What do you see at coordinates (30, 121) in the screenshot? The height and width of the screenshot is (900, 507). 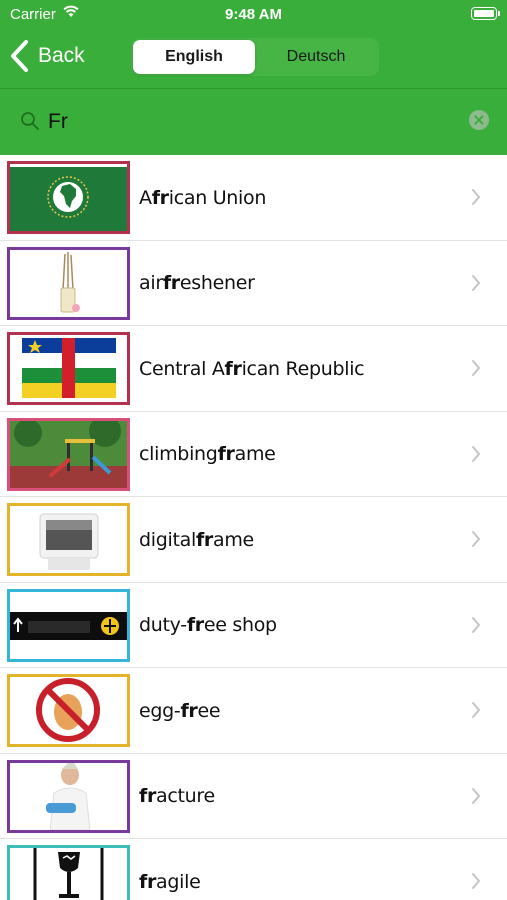 I see `search-icon` at bounding box center [30, 121].